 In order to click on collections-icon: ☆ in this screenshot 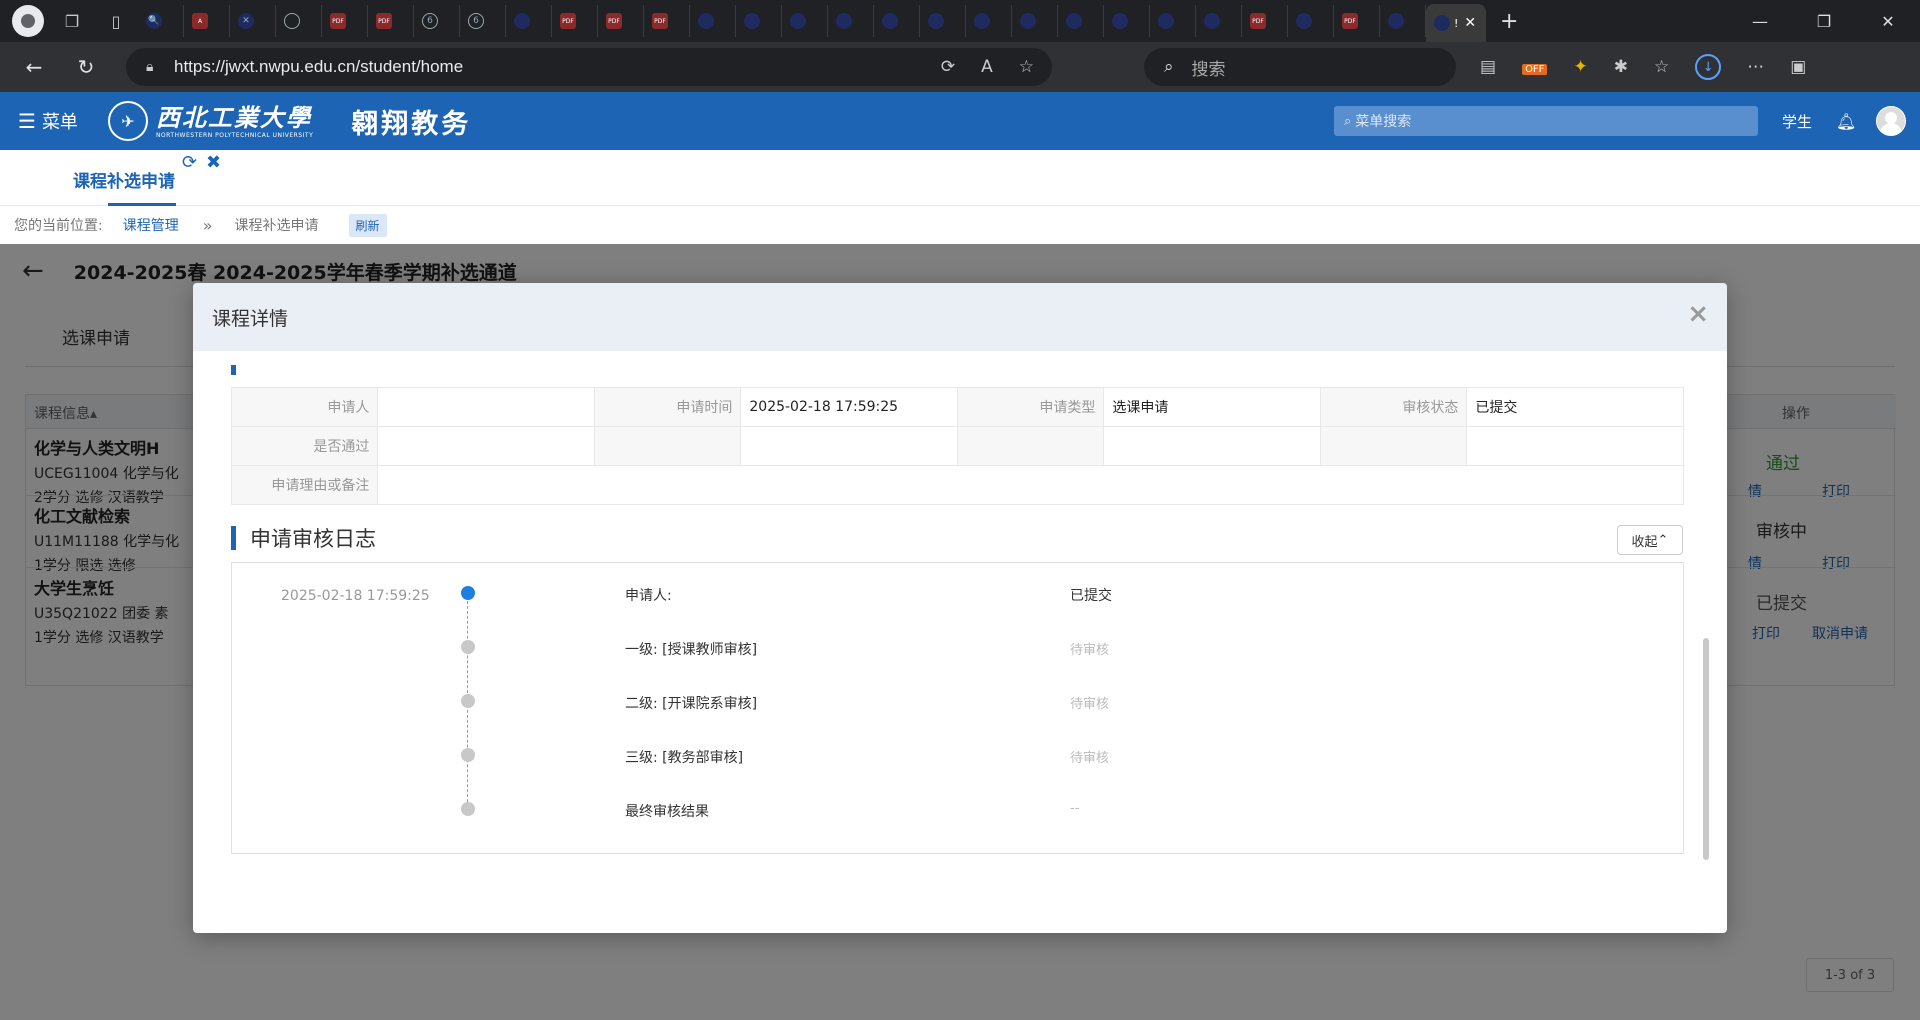, I will do `click(1661, 67)`.